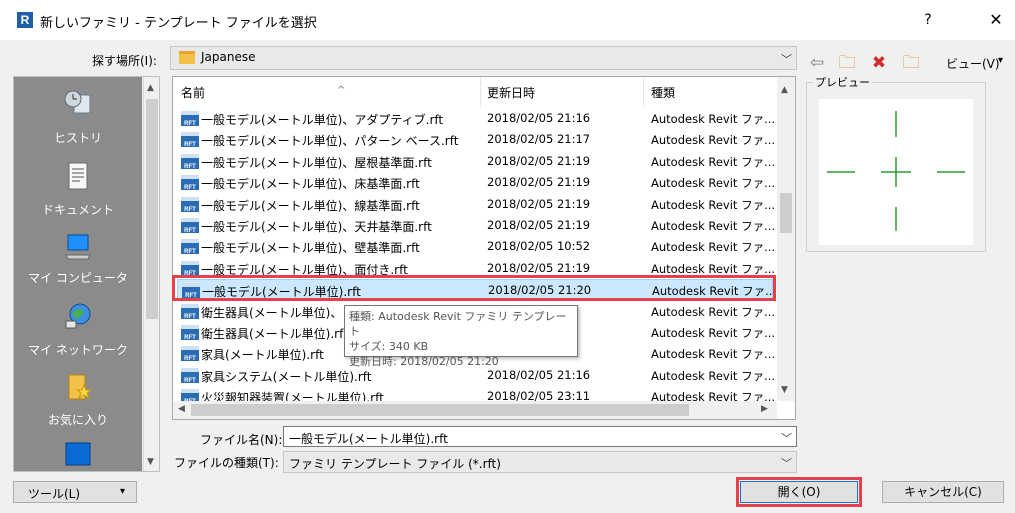 The width and height of the screenshot is (1015, 513). I want to click on back-arrow-icon: ⇦, so click(817, 63).